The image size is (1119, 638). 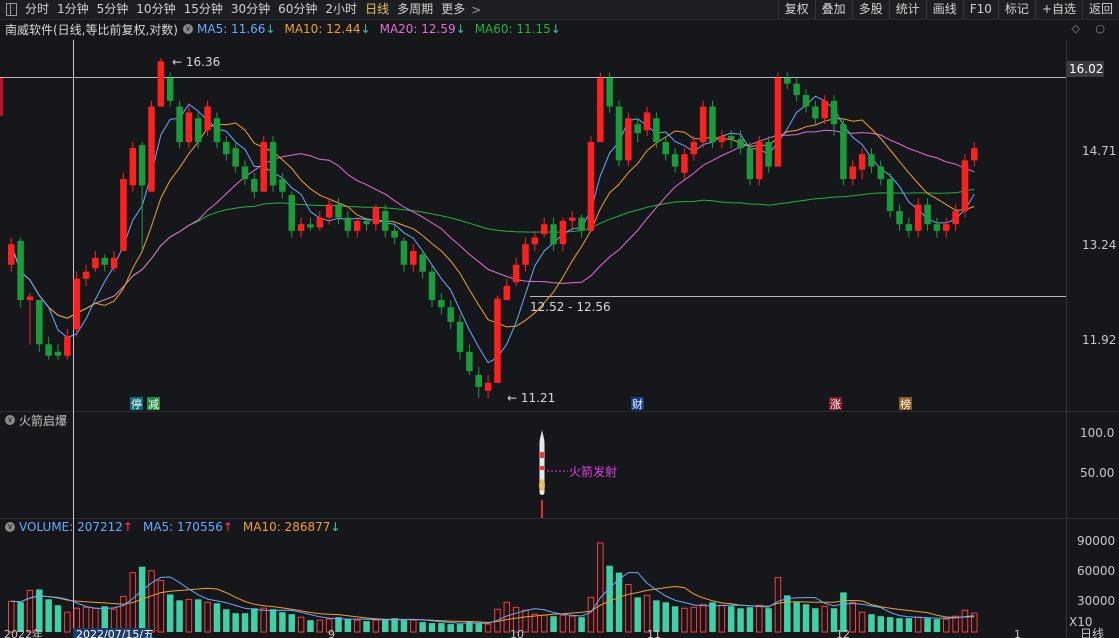 I want to click on low-price-note: ← 11.21, so click(x=531, y=398).